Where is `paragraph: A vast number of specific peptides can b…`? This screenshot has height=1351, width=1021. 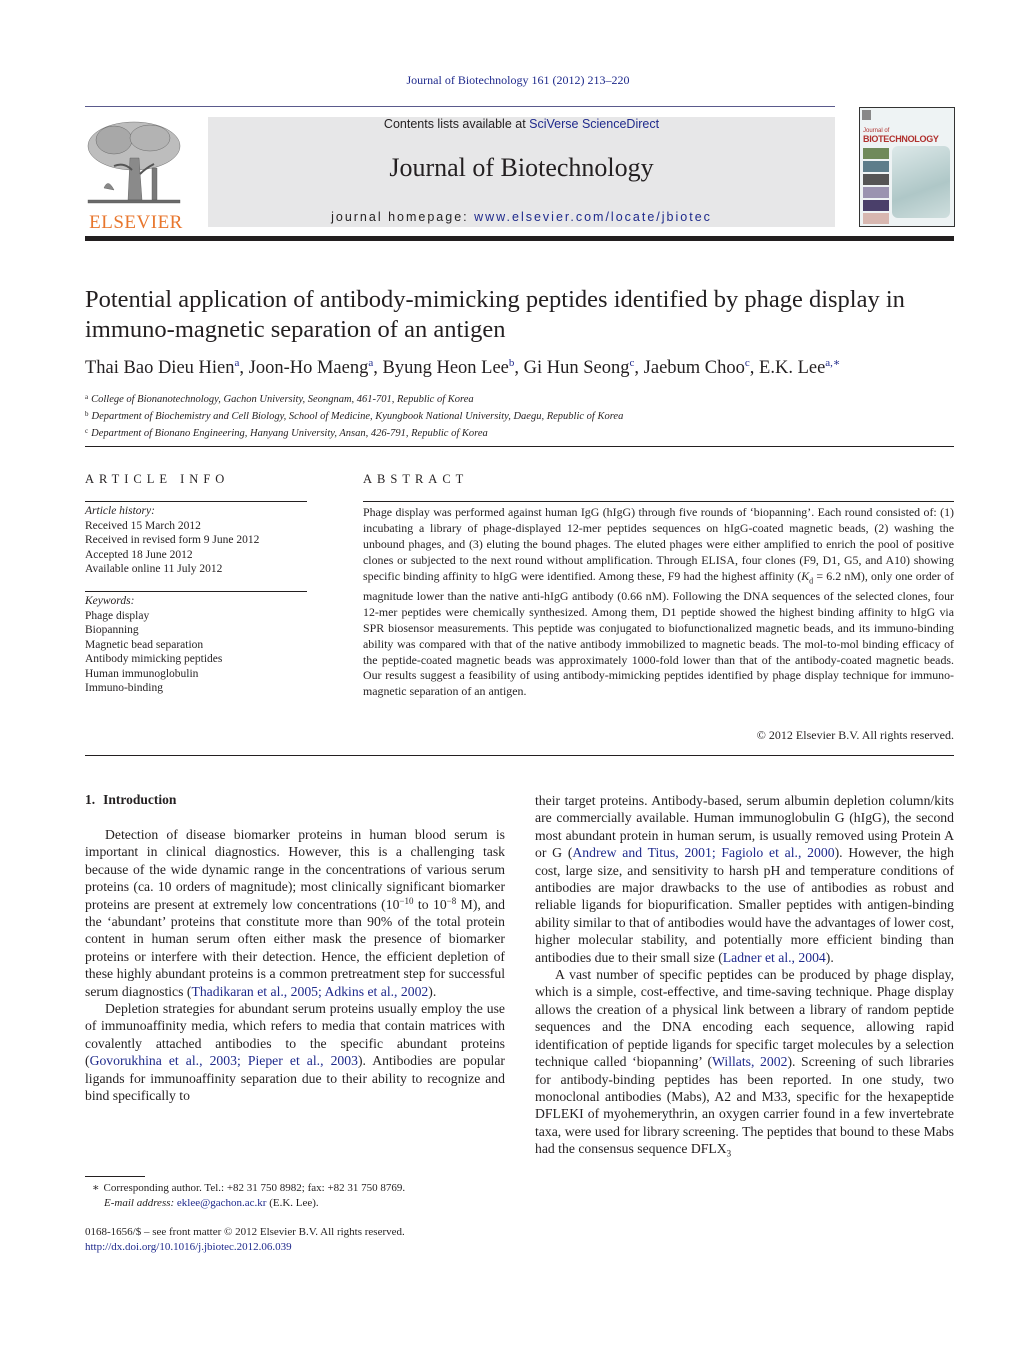 paragraph: A vast number of specific peptides can b… is located at coordinates (744, 1062).